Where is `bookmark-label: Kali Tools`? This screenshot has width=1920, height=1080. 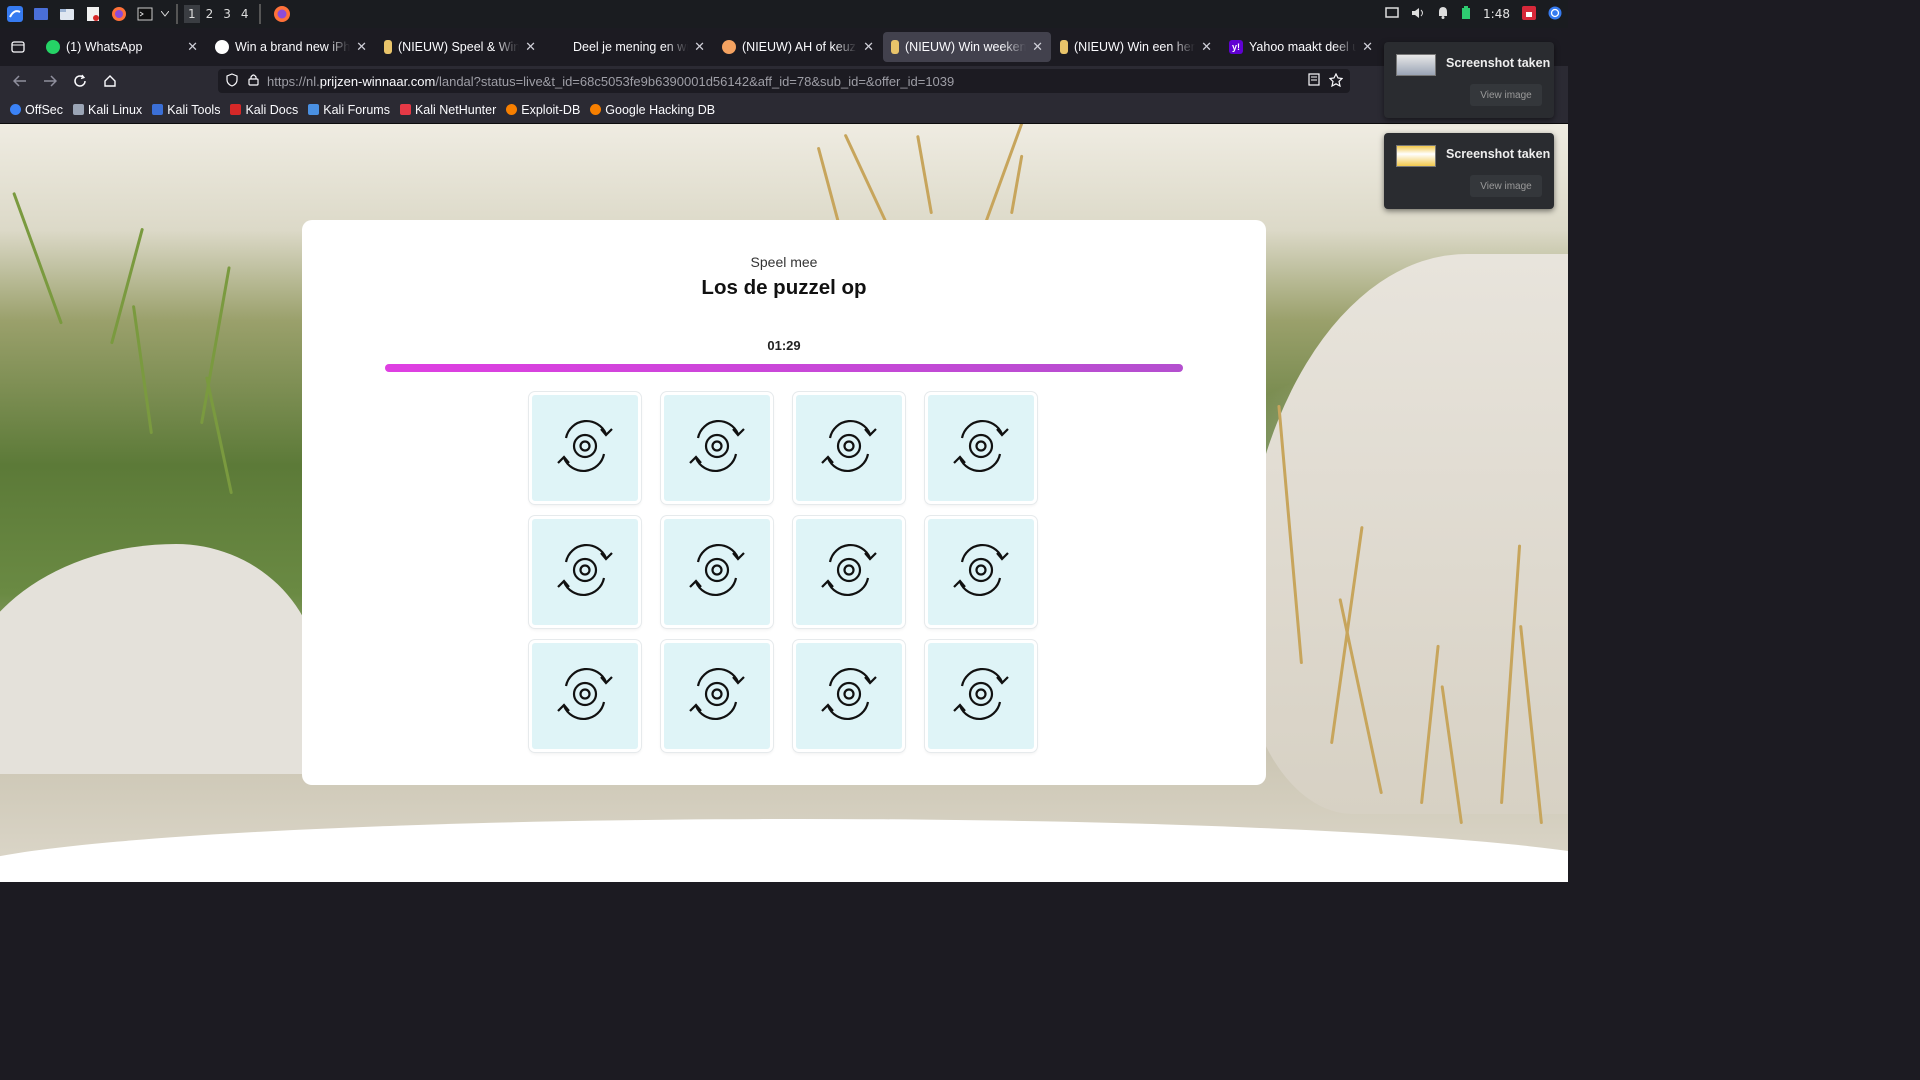 bookmark-label: Kali Tools is located at coordinates (194, 109).